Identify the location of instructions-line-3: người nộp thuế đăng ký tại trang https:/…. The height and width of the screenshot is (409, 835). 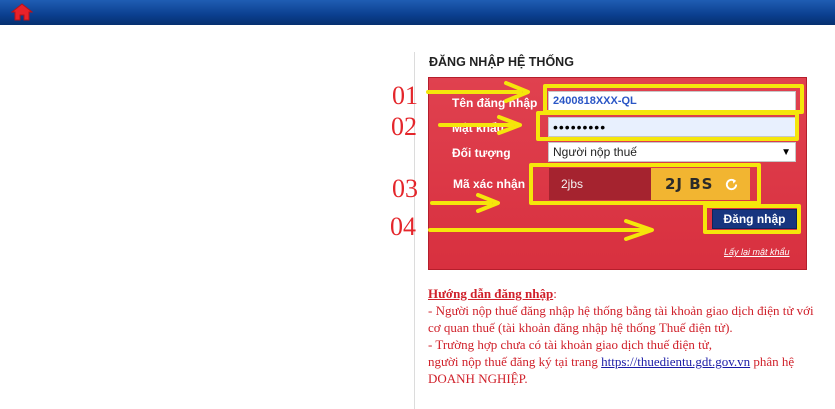
(625, 370).